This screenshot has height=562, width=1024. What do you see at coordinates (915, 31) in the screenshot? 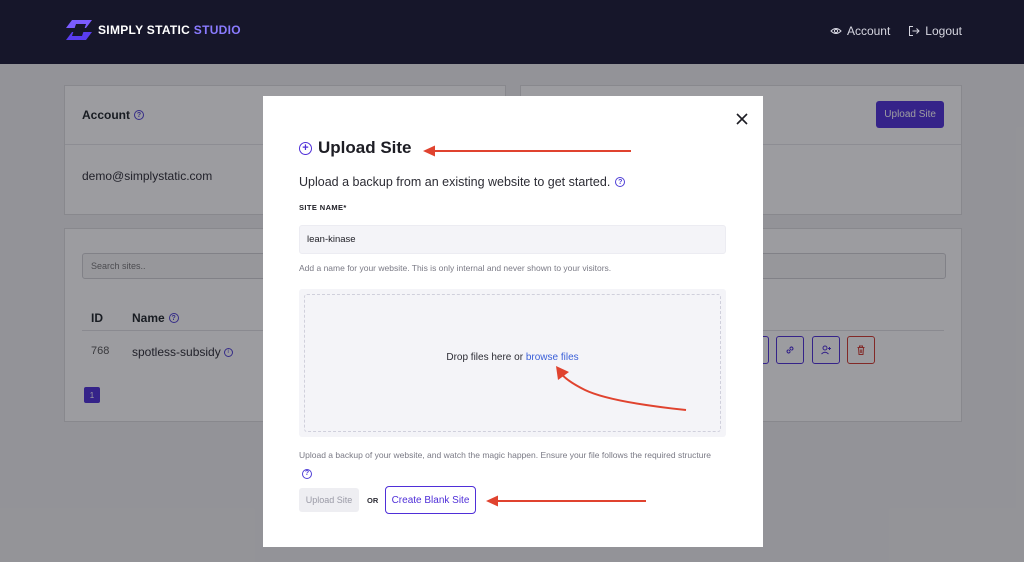
I see `logout-icon` at bounding box center [915, 31].